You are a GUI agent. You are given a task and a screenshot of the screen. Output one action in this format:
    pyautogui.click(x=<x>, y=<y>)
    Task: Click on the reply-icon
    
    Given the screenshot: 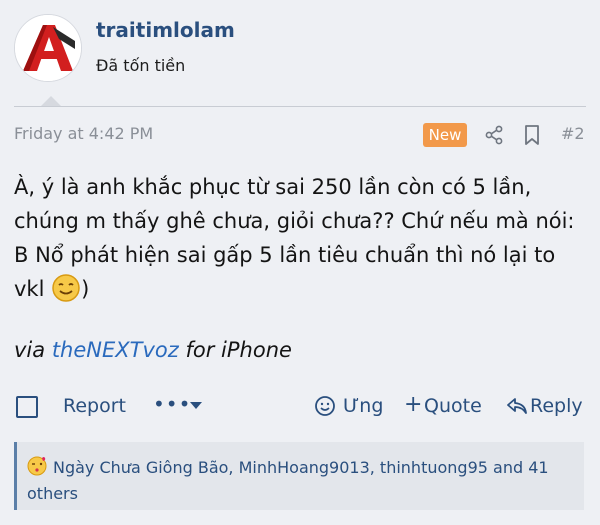 What is the action you would take?
    pyautogui.click(x=517, y=406)
    